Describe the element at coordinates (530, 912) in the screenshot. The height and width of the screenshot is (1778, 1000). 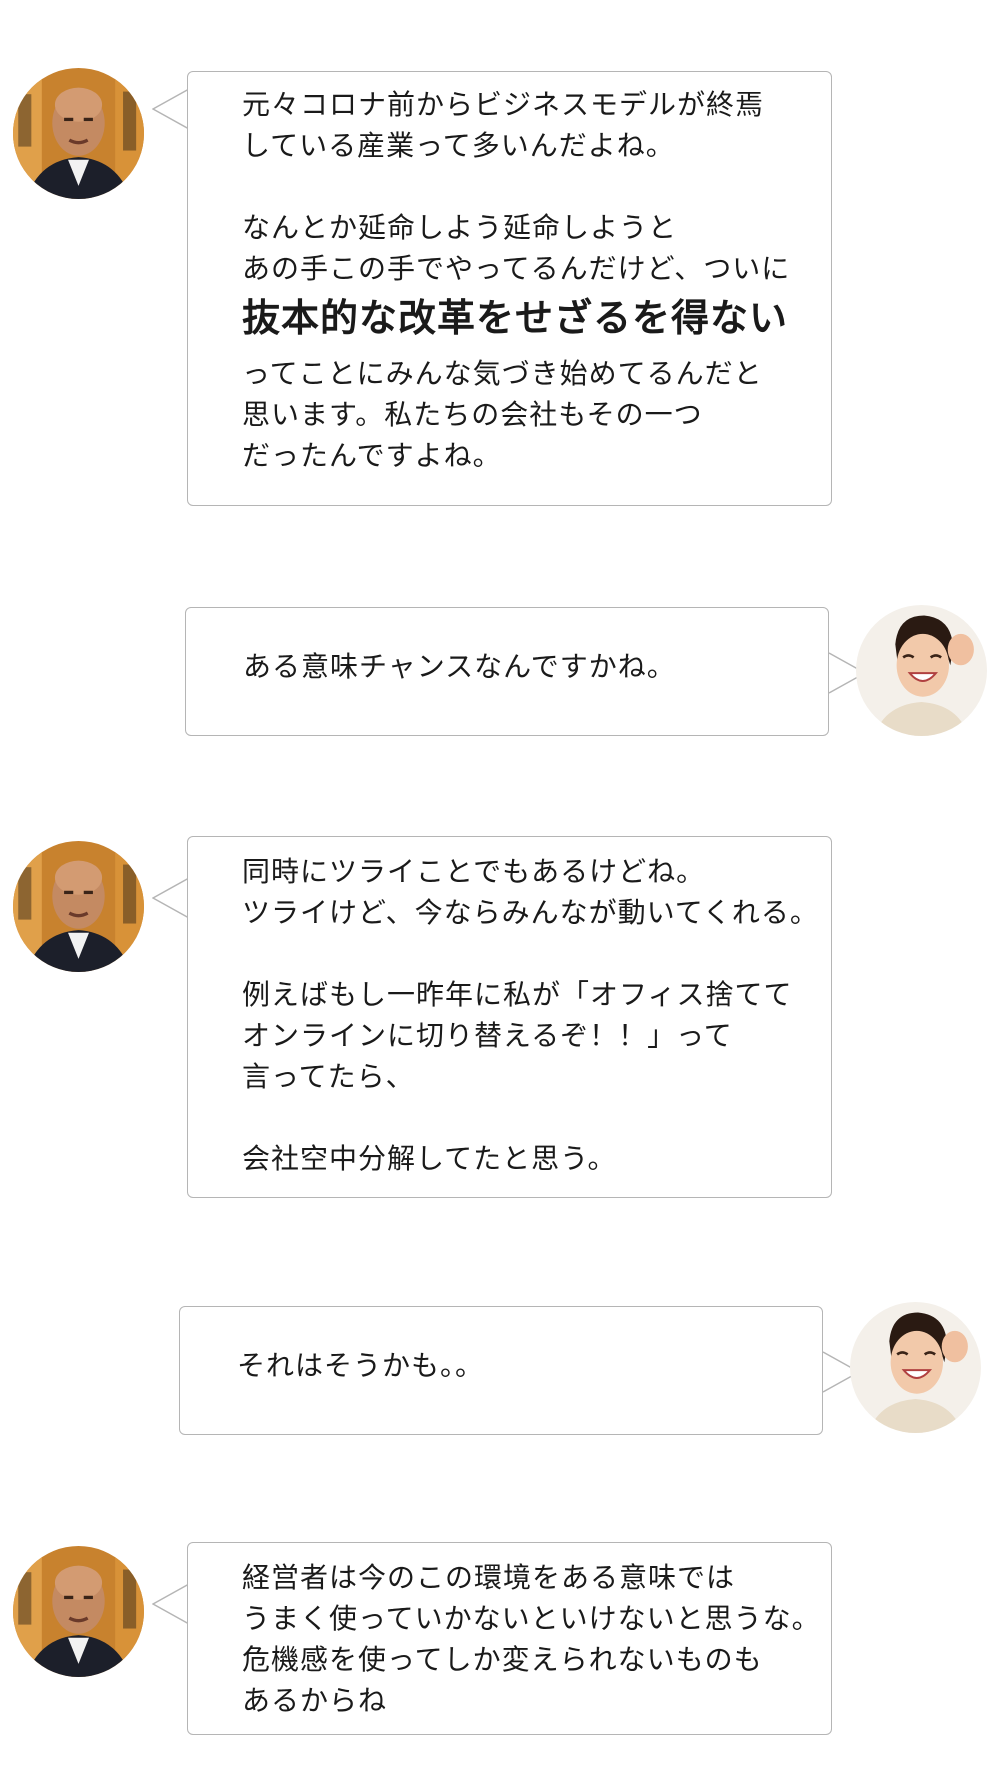
I see `message-line: ツライけど、今ならみんなが動いてくれる。` at that location.